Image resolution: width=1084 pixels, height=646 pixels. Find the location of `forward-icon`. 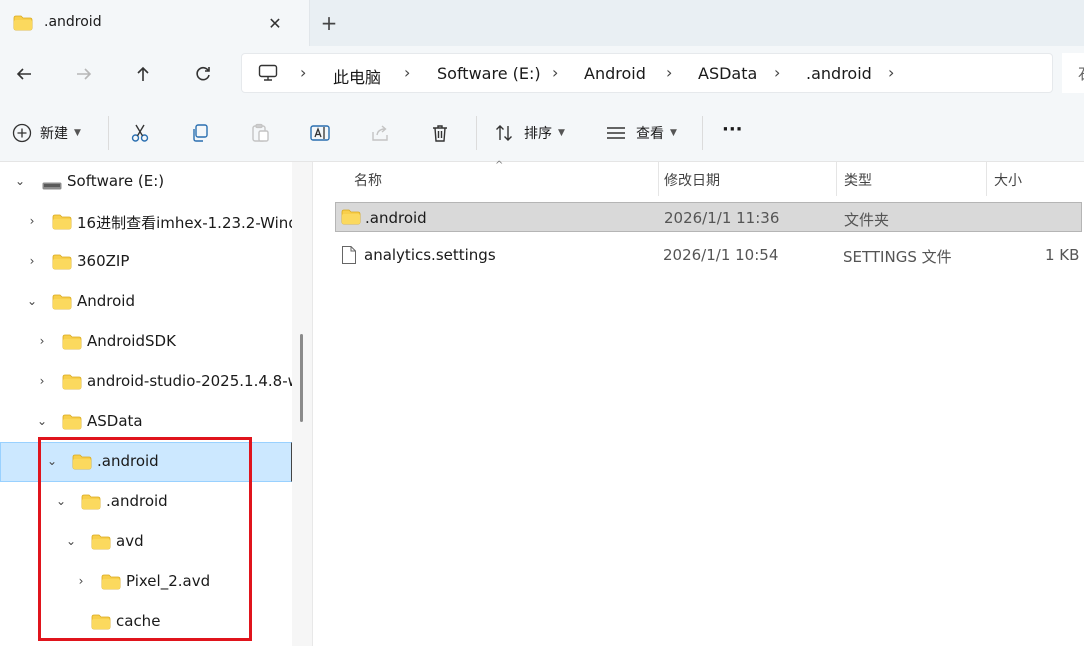

forward-icon is located at coordinates (84, 74).